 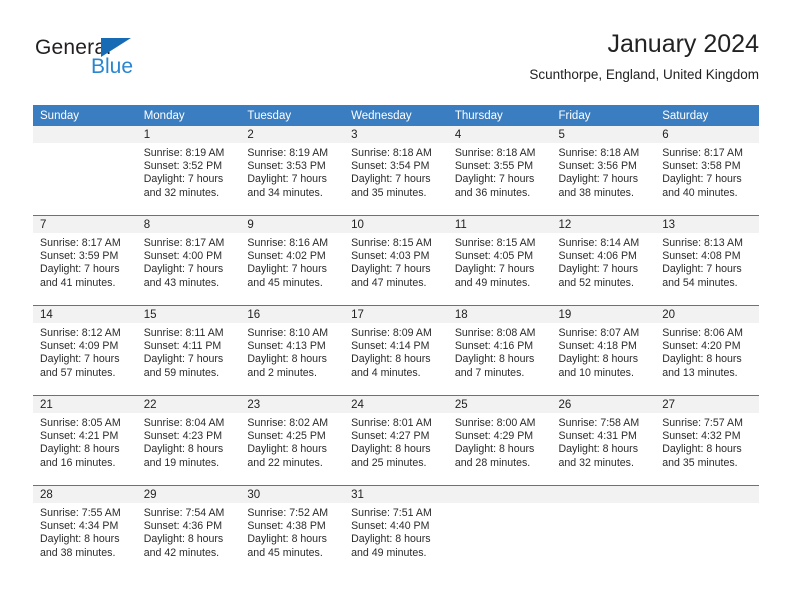 What do you see at coordinates (80, 423) in the screenshot?
I see `sunrise-text: Sunrise: 8:05 AM` at bounding box center [80, 423].